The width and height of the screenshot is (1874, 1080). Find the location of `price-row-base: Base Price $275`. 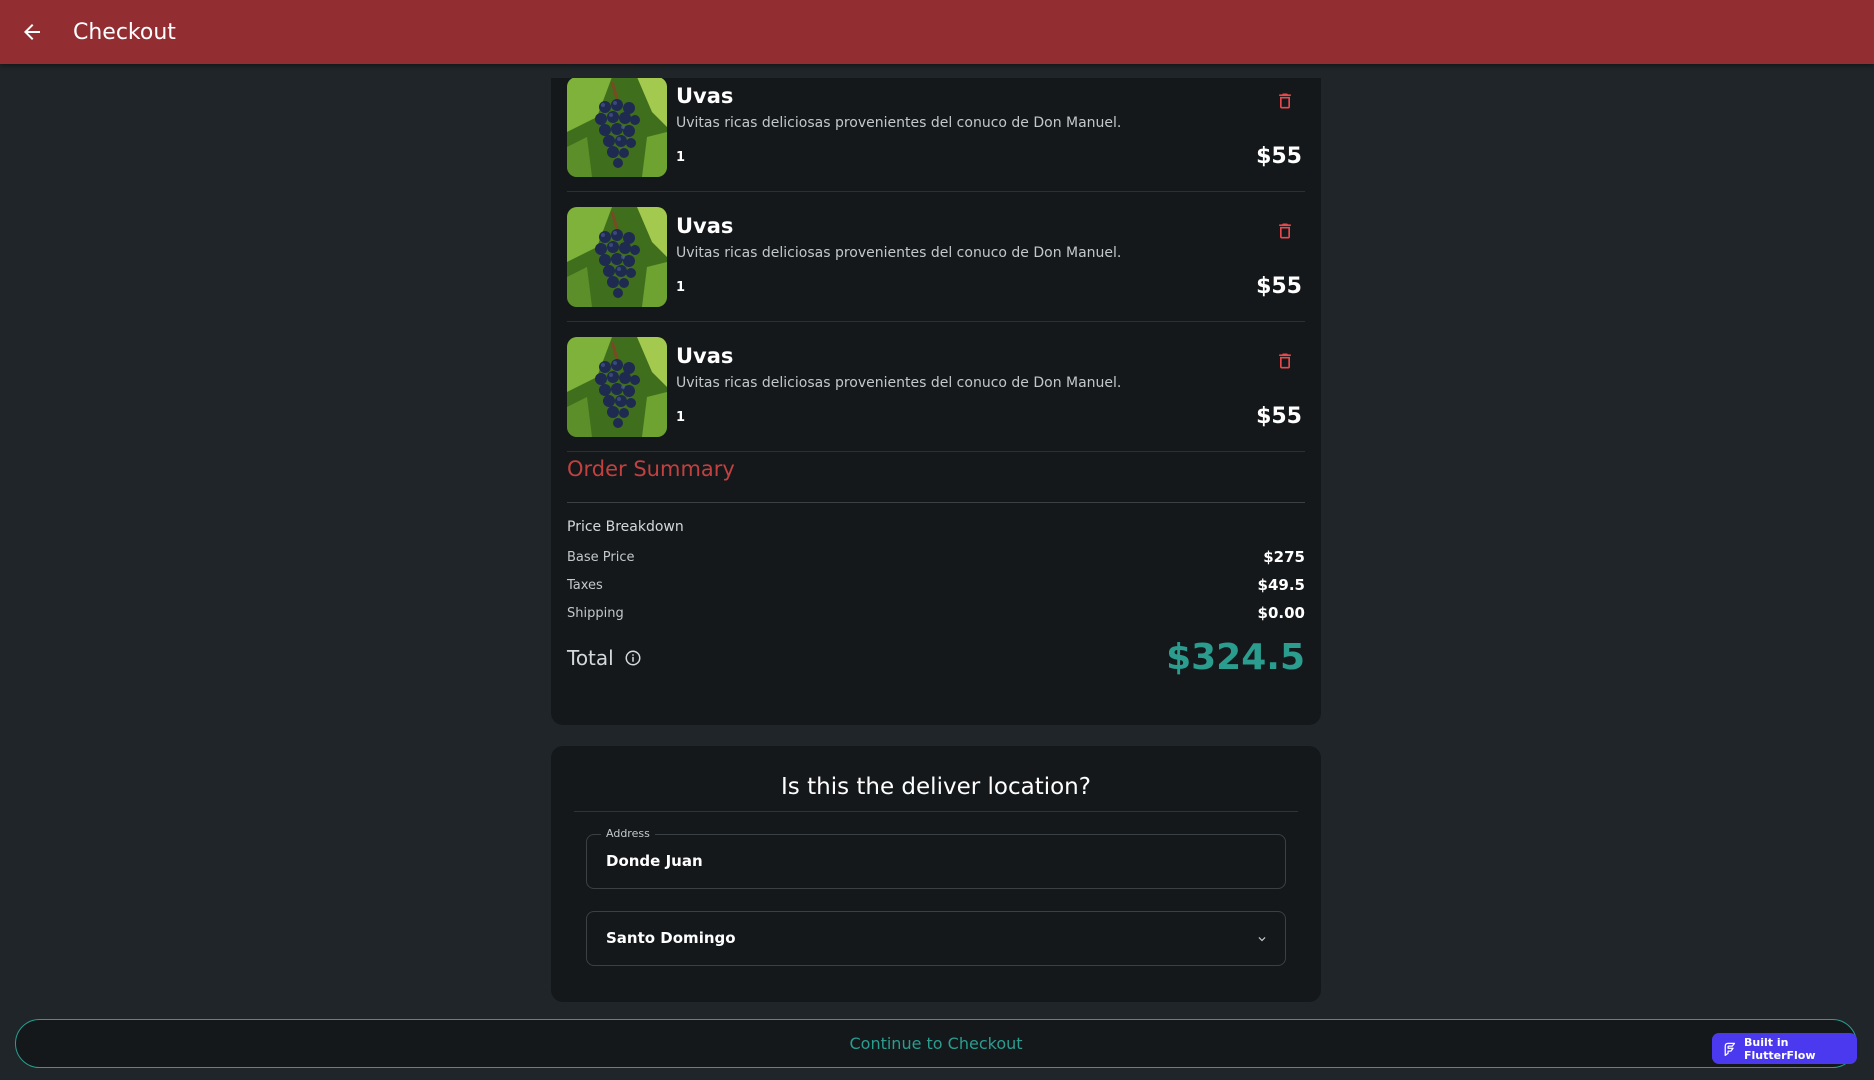

price-row-base: Base Price $275 is located at coordinates (936, 557).